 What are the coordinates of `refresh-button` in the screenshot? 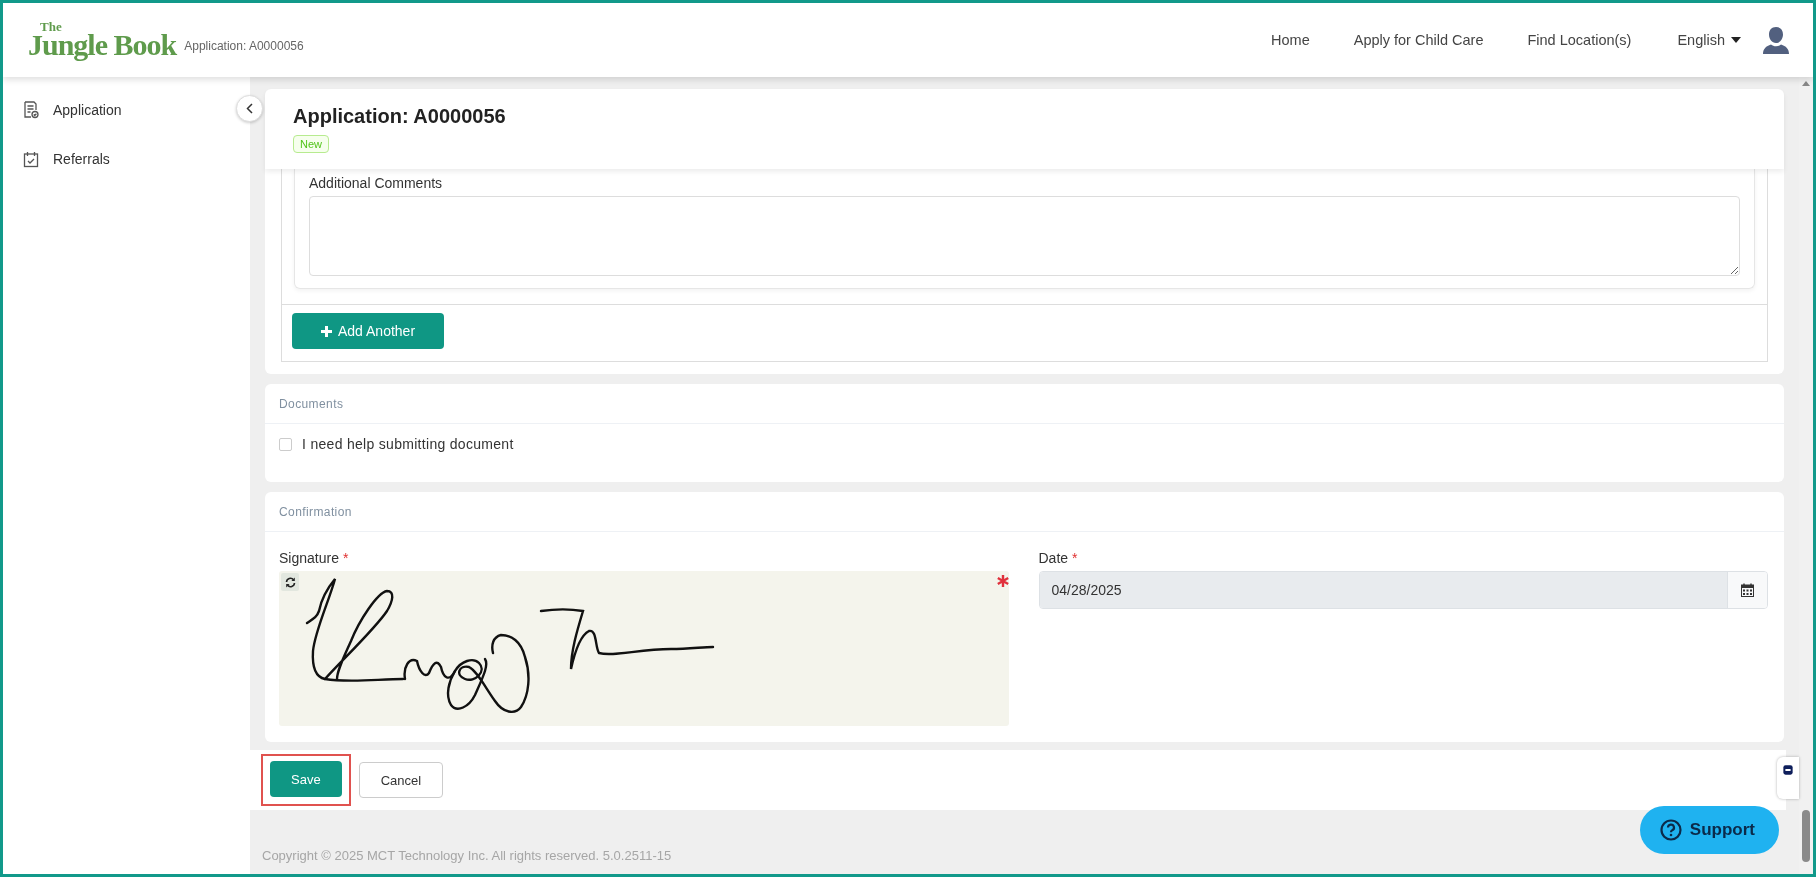 It's located at (290, 582).